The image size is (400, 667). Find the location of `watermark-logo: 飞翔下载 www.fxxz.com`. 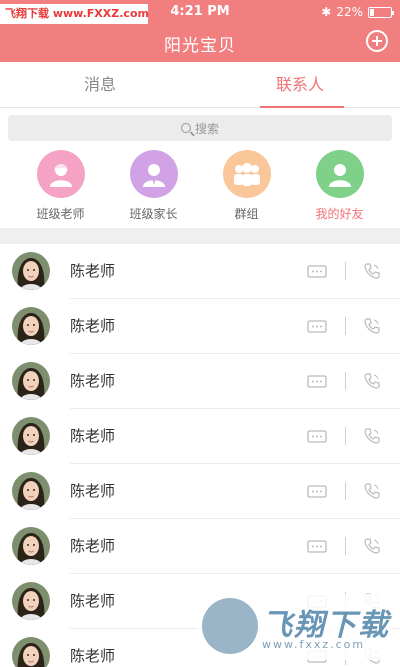

watermark-logo: 飞翔下载 www.fxxz.com is located at coordinates (295, 627).